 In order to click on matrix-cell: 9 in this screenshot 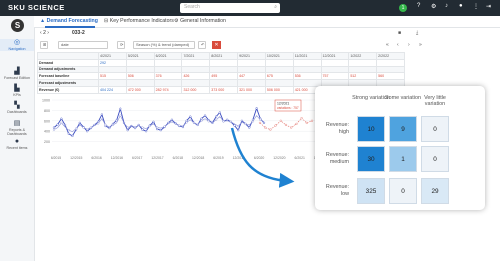, I will do `click(403, 129)`.